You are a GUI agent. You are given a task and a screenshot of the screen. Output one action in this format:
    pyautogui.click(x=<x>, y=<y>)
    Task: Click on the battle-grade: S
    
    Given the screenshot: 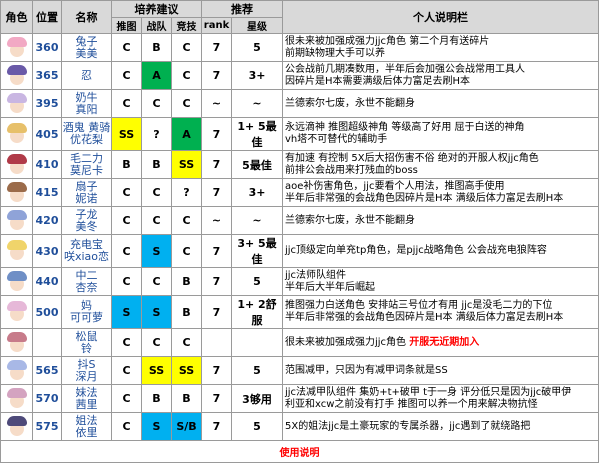 What is the action you would take?
    pyautogui.click(x=156, y=251)
    